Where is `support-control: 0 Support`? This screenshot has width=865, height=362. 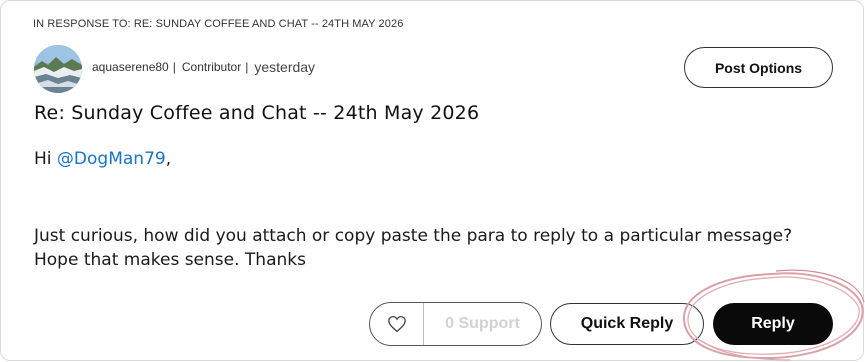
support-control: 0 Support is located at coordinates (455, 324).